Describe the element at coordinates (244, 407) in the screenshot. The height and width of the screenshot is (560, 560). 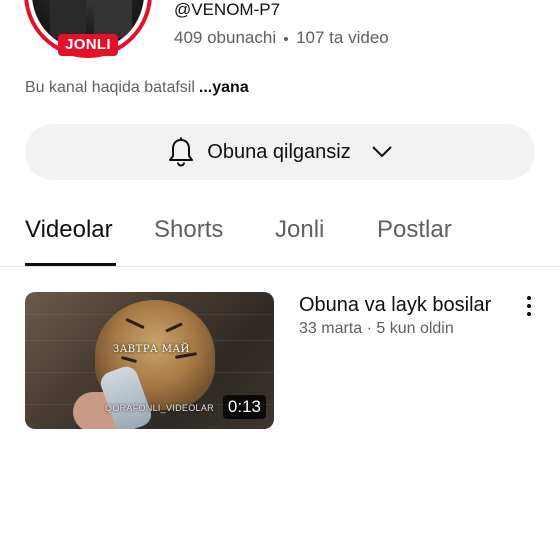
I see `video-duration: 0:13` at that location.